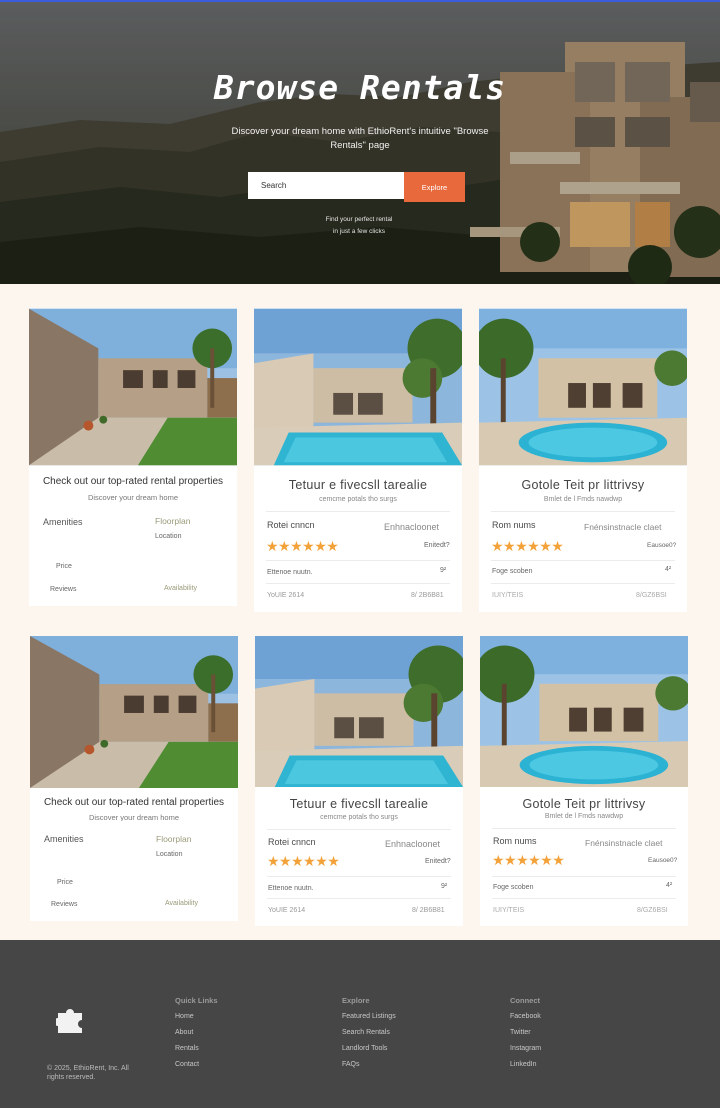 This screenshot has width=720, height=1108. Describe the element at coordinates (360, 87) in the screenshot. I see `page-title: Browse Rentals` at that location.